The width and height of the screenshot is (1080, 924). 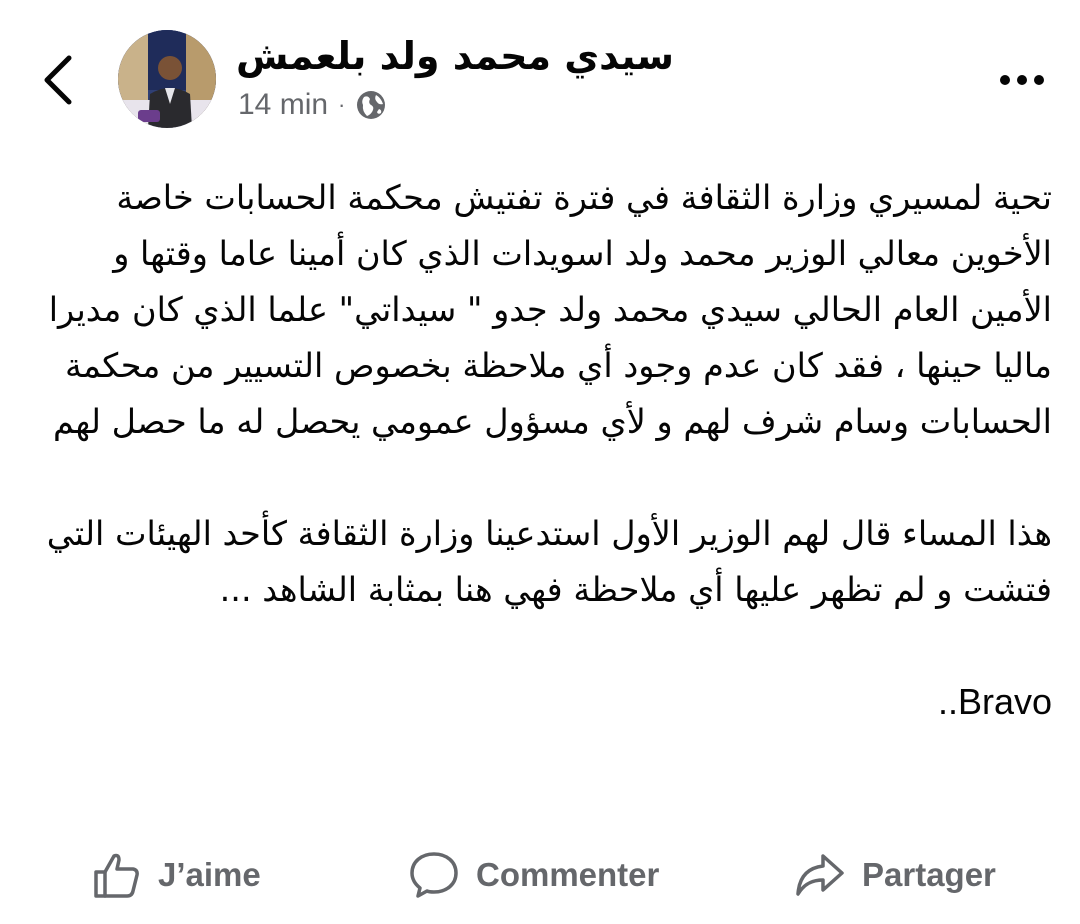 I want to click on like-button: J’aime, so click(x=176, y=875).